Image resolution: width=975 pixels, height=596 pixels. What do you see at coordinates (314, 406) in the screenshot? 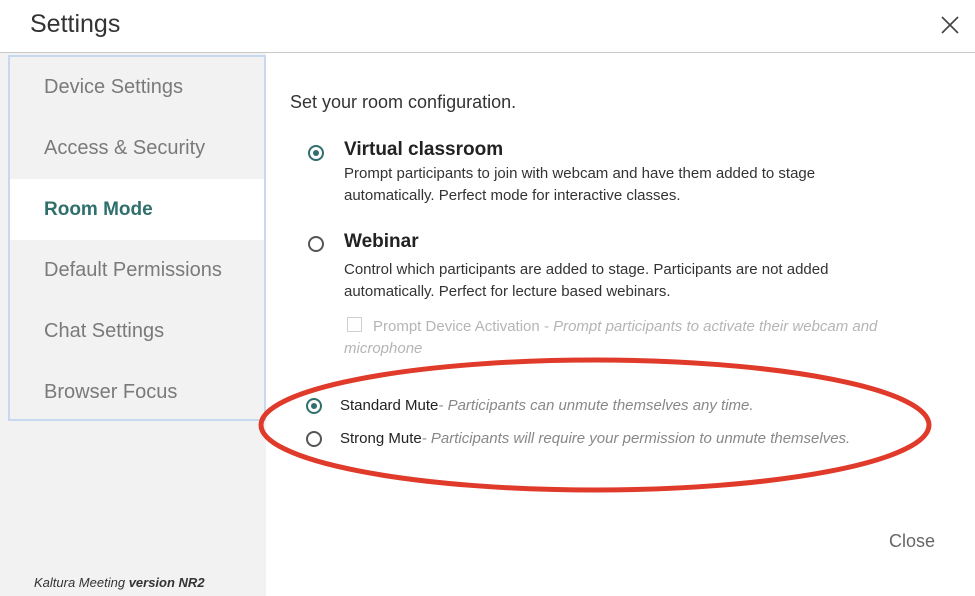
I see `standard-mute-radio` at bounding box center [314, 406].